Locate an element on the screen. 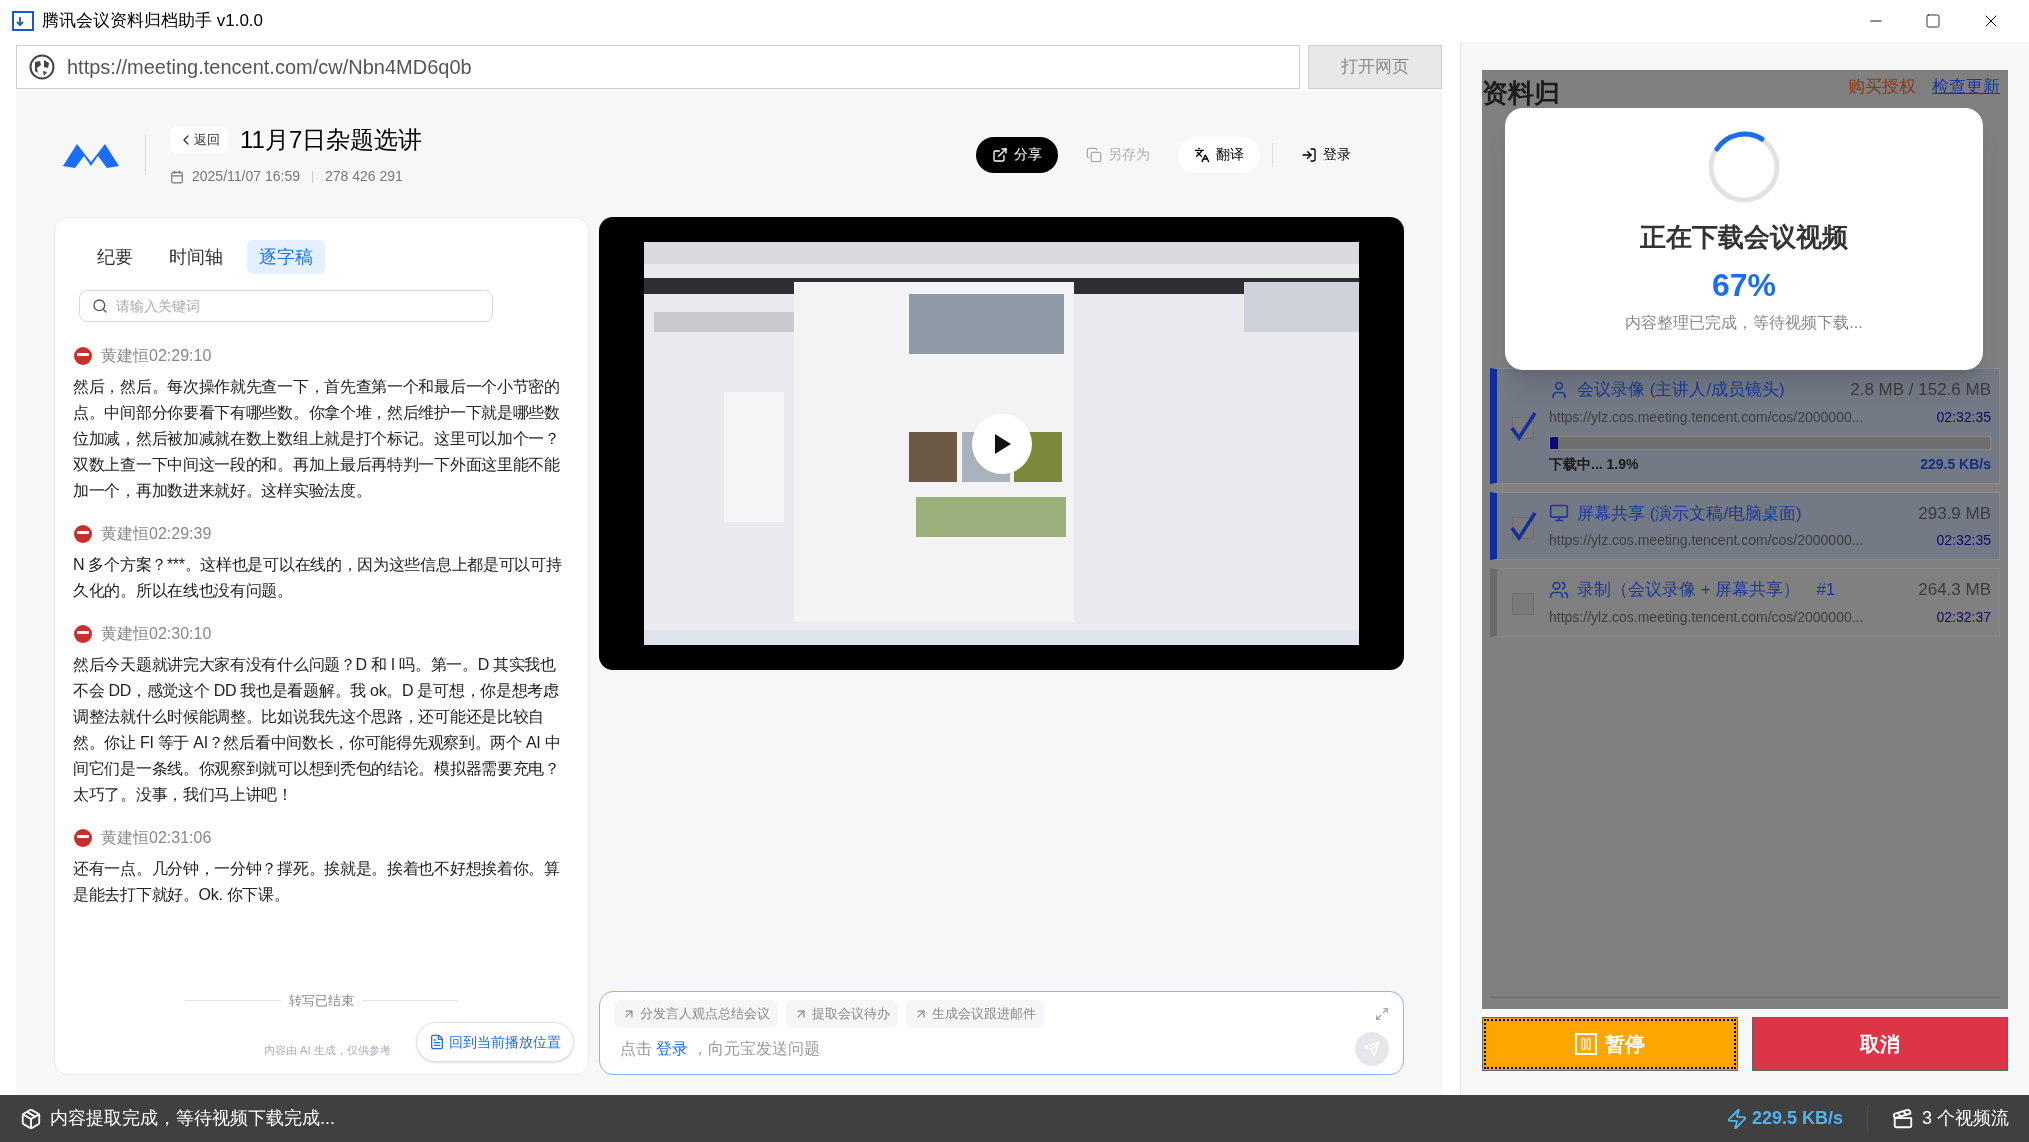 This screenshot has width=2029, height=1142. loading-spinner-icon is located at coordinates (1744, 167).